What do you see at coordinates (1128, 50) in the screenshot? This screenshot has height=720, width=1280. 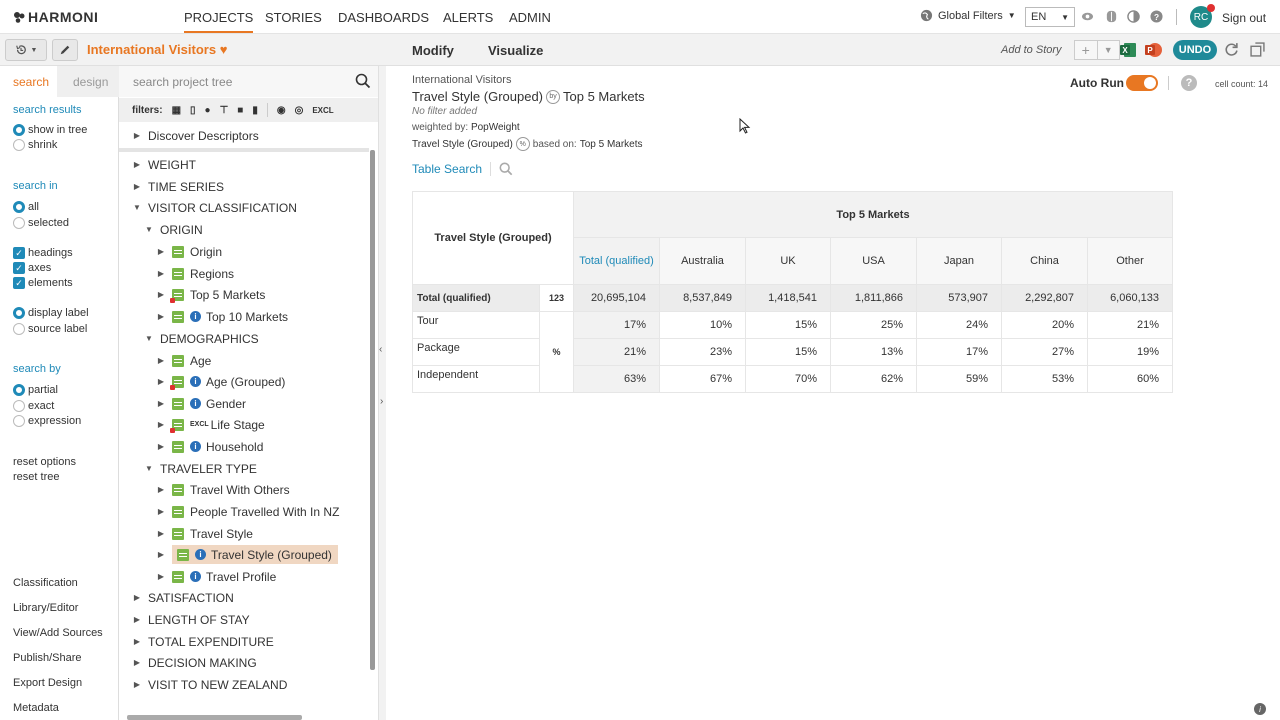 I see `excel-icon: X` at bounding box center [1128, 50].